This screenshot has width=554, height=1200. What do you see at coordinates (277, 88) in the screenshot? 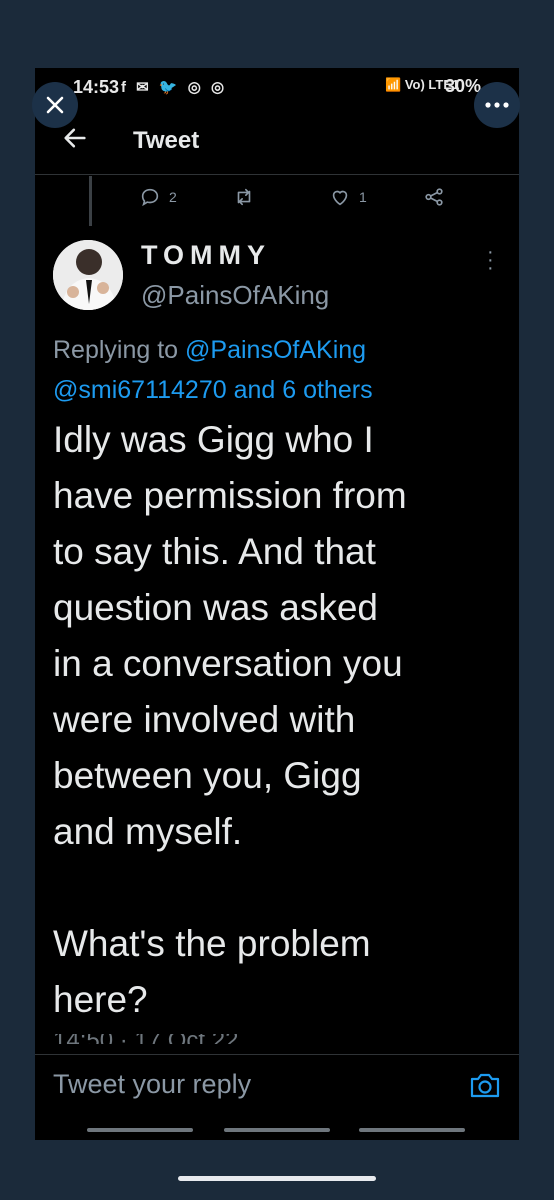
I see `status-bar: 14:53 f ✉ 🐦 ◎ ◎ 📶 Vo) LTE1 30%` at bounding box center [277, 88].